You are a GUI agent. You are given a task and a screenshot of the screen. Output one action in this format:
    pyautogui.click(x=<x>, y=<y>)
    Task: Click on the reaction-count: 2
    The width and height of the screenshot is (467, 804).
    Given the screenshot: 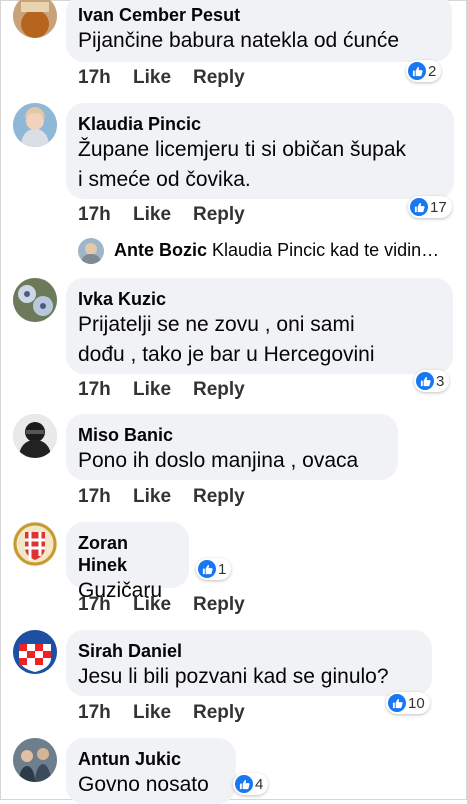 What is the action you would take?
    pyautogui.click(x=424, y=71)
    